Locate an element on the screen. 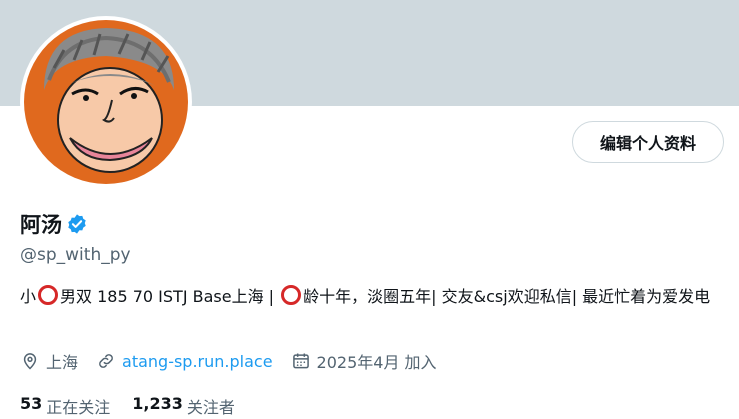 The width and height of the screenshot is (739, 419). follow-stats: 53 正在关注 1,233 关注者 is located at coordinates (138, 406).